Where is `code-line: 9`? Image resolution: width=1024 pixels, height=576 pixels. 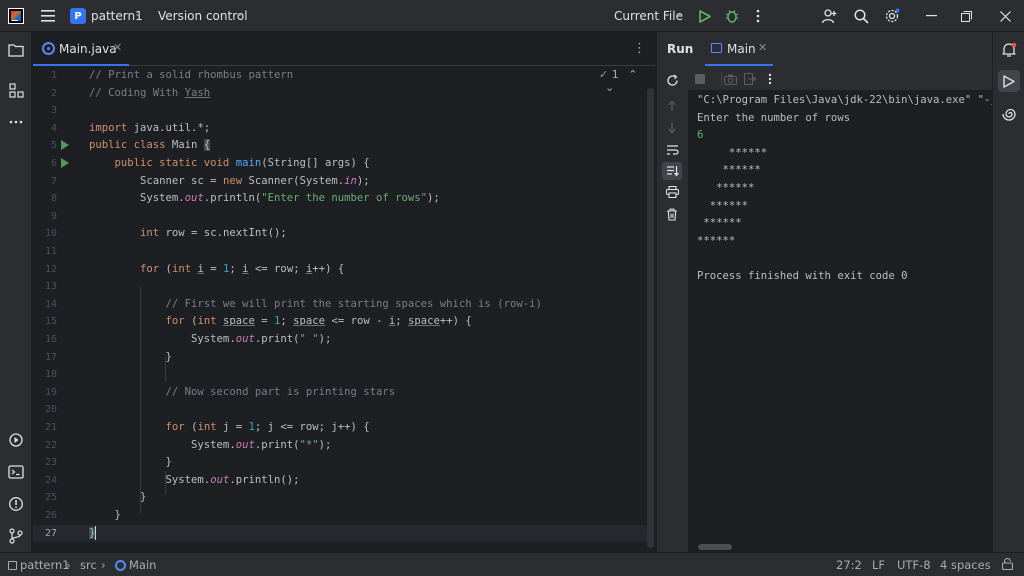
code-line: 9 is located at coordinates (340, 217).